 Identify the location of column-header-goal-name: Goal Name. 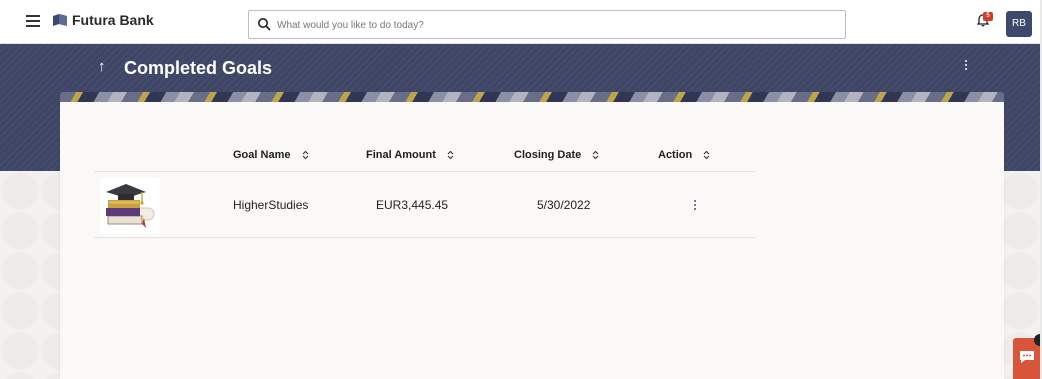
(271, 155).